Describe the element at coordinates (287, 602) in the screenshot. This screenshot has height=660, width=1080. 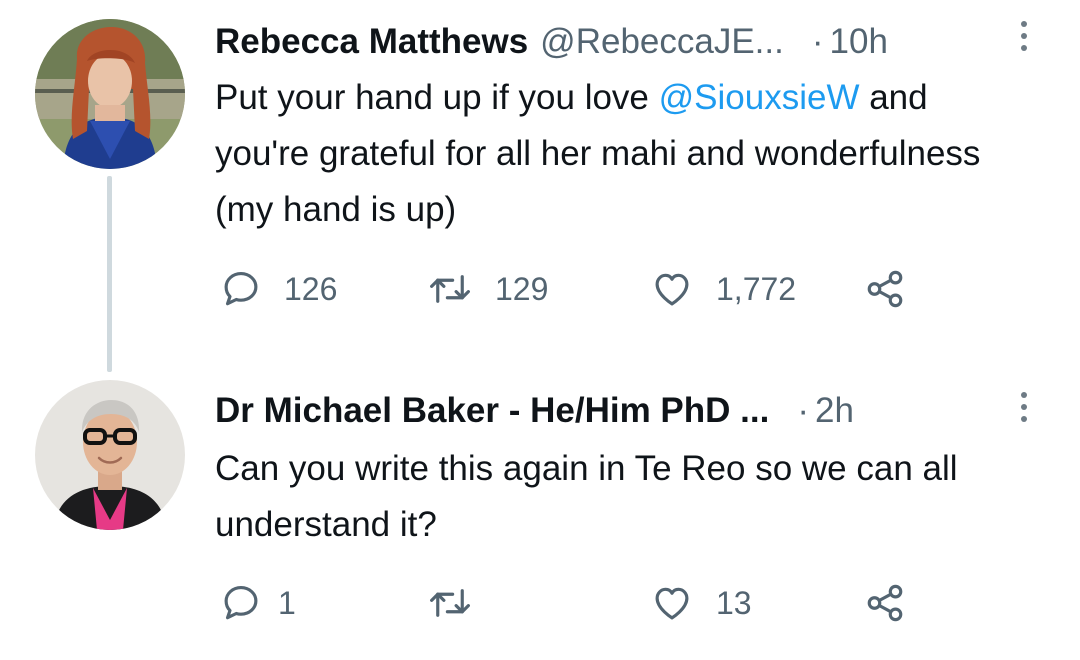
I see `reply-count: 1` at that location.